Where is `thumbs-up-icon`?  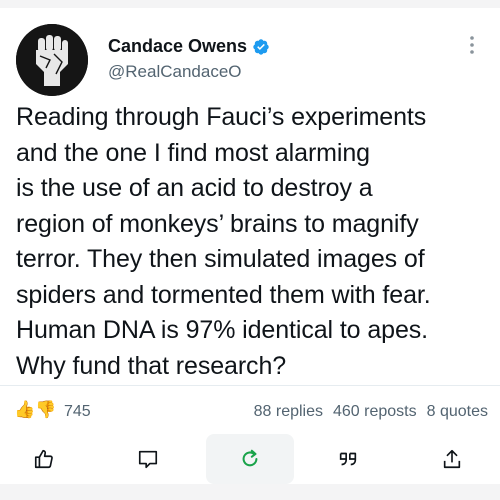
thumbs-up-icon is located at coordinates (43, 459).